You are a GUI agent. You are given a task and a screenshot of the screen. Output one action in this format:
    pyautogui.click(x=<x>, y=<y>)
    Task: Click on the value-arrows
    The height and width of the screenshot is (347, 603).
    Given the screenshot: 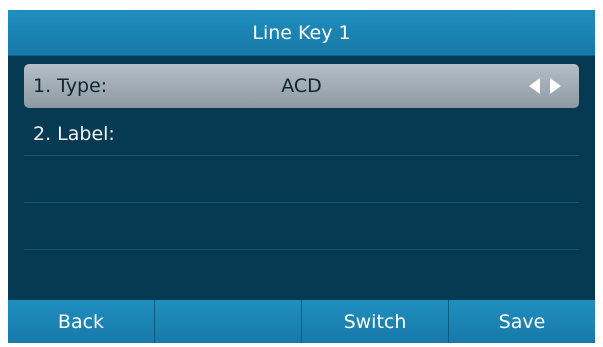 What is the action you would take?
    pyautogui.click(x=545, y=86)
    